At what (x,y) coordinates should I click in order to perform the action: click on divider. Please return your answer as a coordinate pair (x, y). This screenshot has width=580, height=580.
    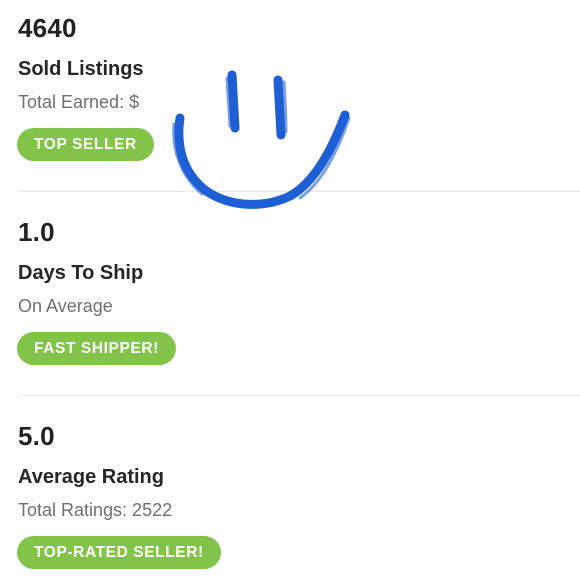
    Looking at the image, I should click on (299, 395).